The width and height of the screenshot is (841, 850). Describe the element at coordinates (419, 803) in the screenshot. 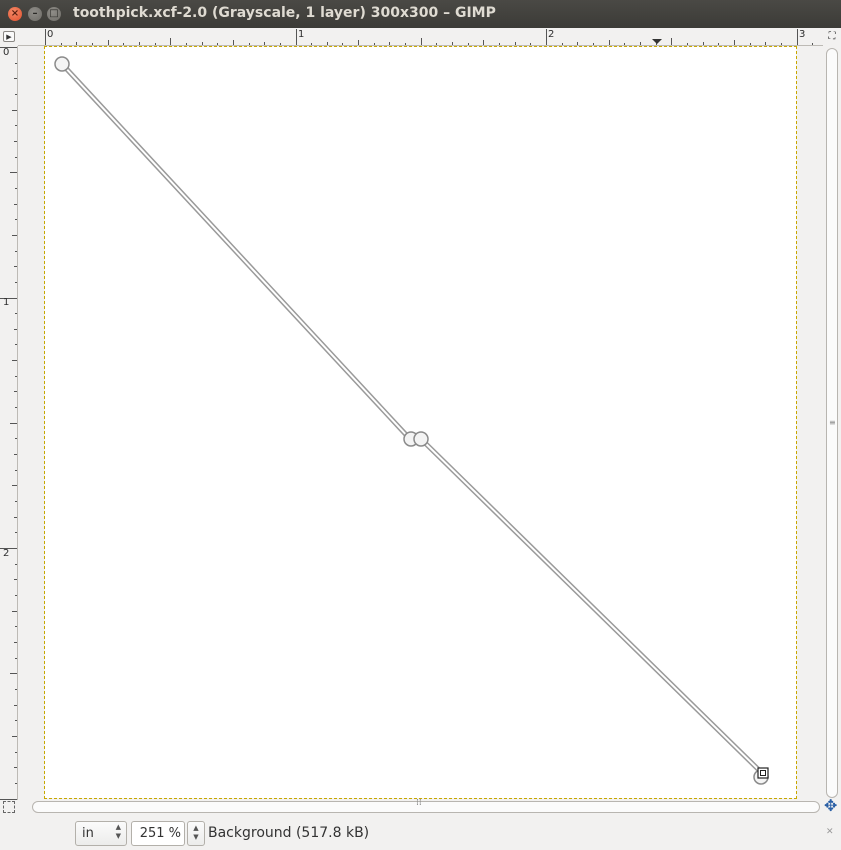

I see `horizontal-scrollbar-grip: ⁞⁞` at that location.